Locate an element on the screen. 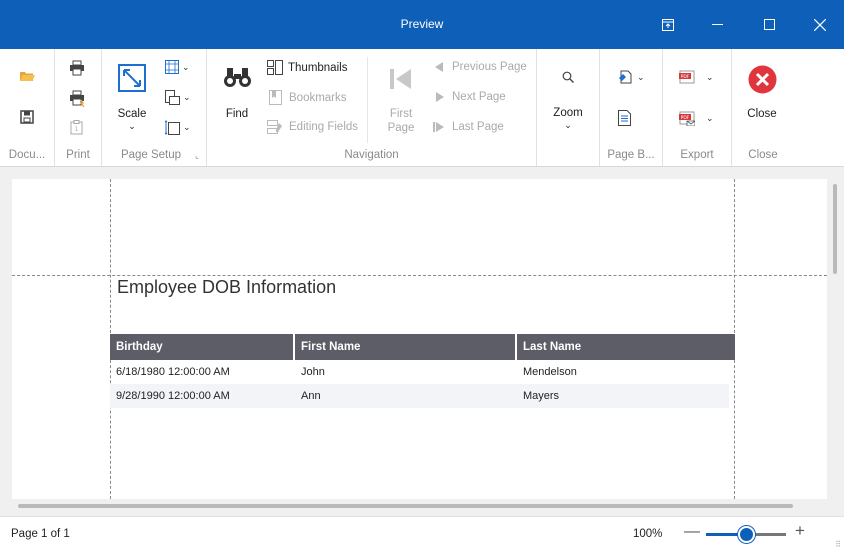  clipboard-icon: 1 is located at coordinates (76, 127).